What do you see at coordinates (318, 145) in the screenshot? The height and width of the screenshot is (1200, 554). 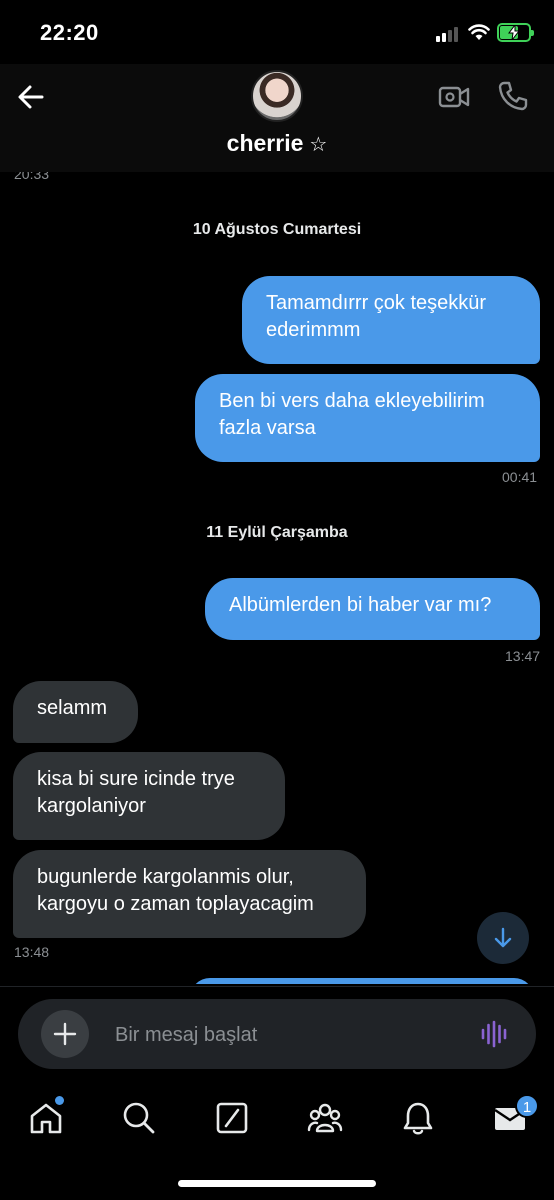 I see `star-icon: ☆` at bounding box center [318, 145].